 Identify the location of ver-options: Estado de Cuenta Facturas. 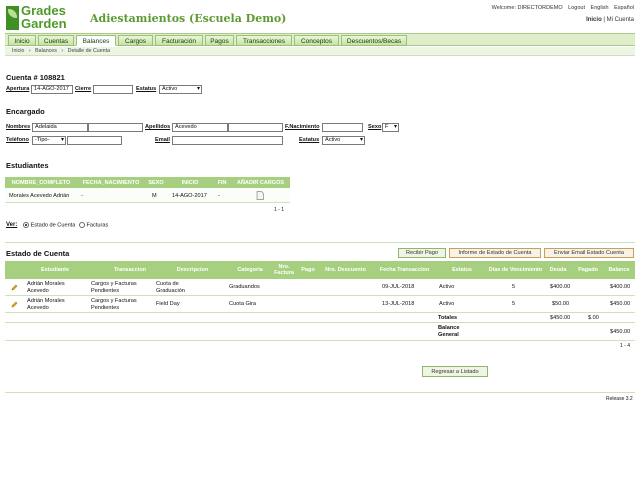
(65, 225).